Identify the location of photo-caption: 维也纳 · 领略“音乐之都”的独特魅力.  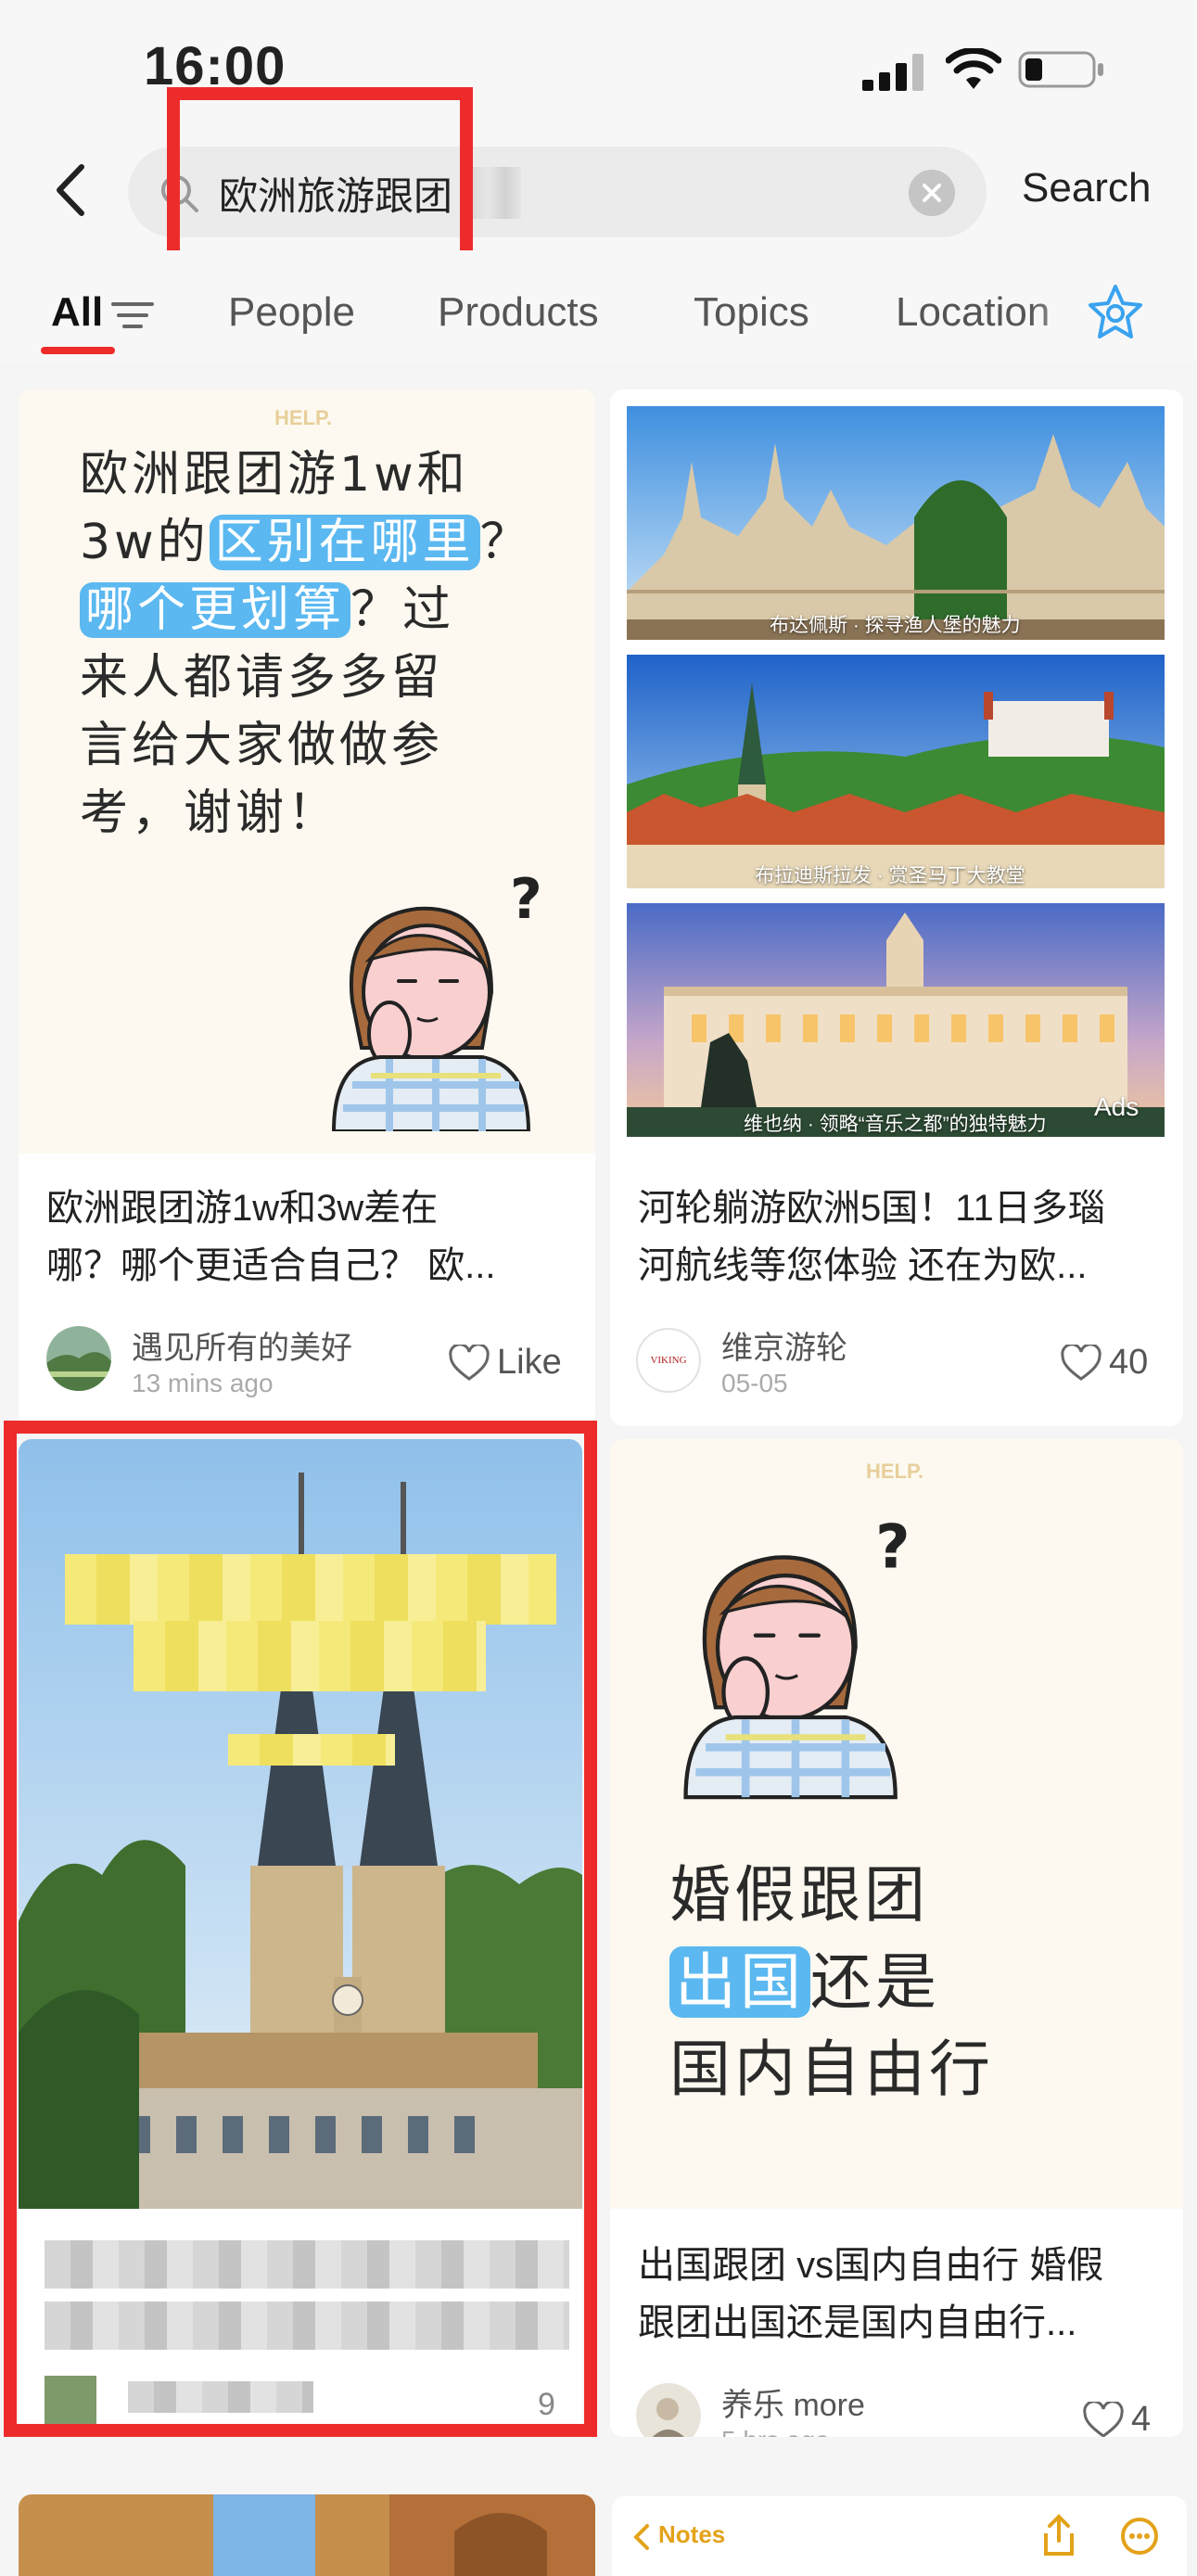
(896, 1124).